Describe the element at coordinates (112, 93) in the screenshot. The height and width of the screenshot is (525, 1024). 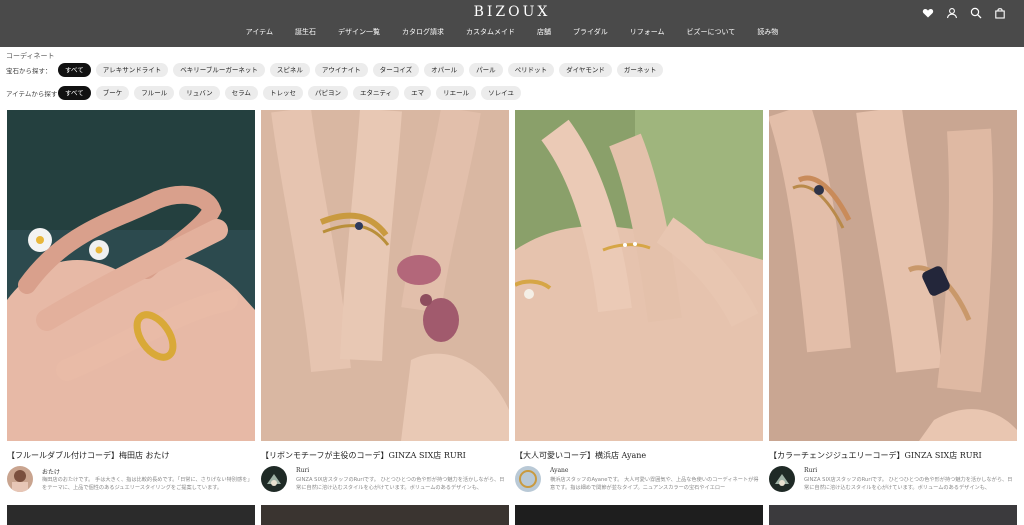
I see `item-pill-bouquet: ブーケ` at that location.